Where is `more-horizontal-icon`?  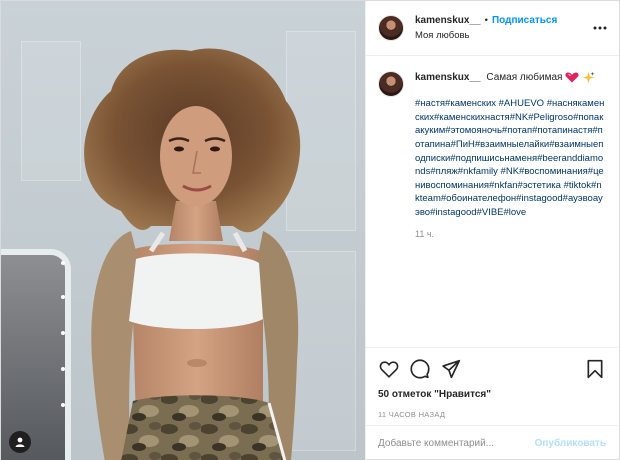
more-horizontal-icon is located at coordinates (600, 28).